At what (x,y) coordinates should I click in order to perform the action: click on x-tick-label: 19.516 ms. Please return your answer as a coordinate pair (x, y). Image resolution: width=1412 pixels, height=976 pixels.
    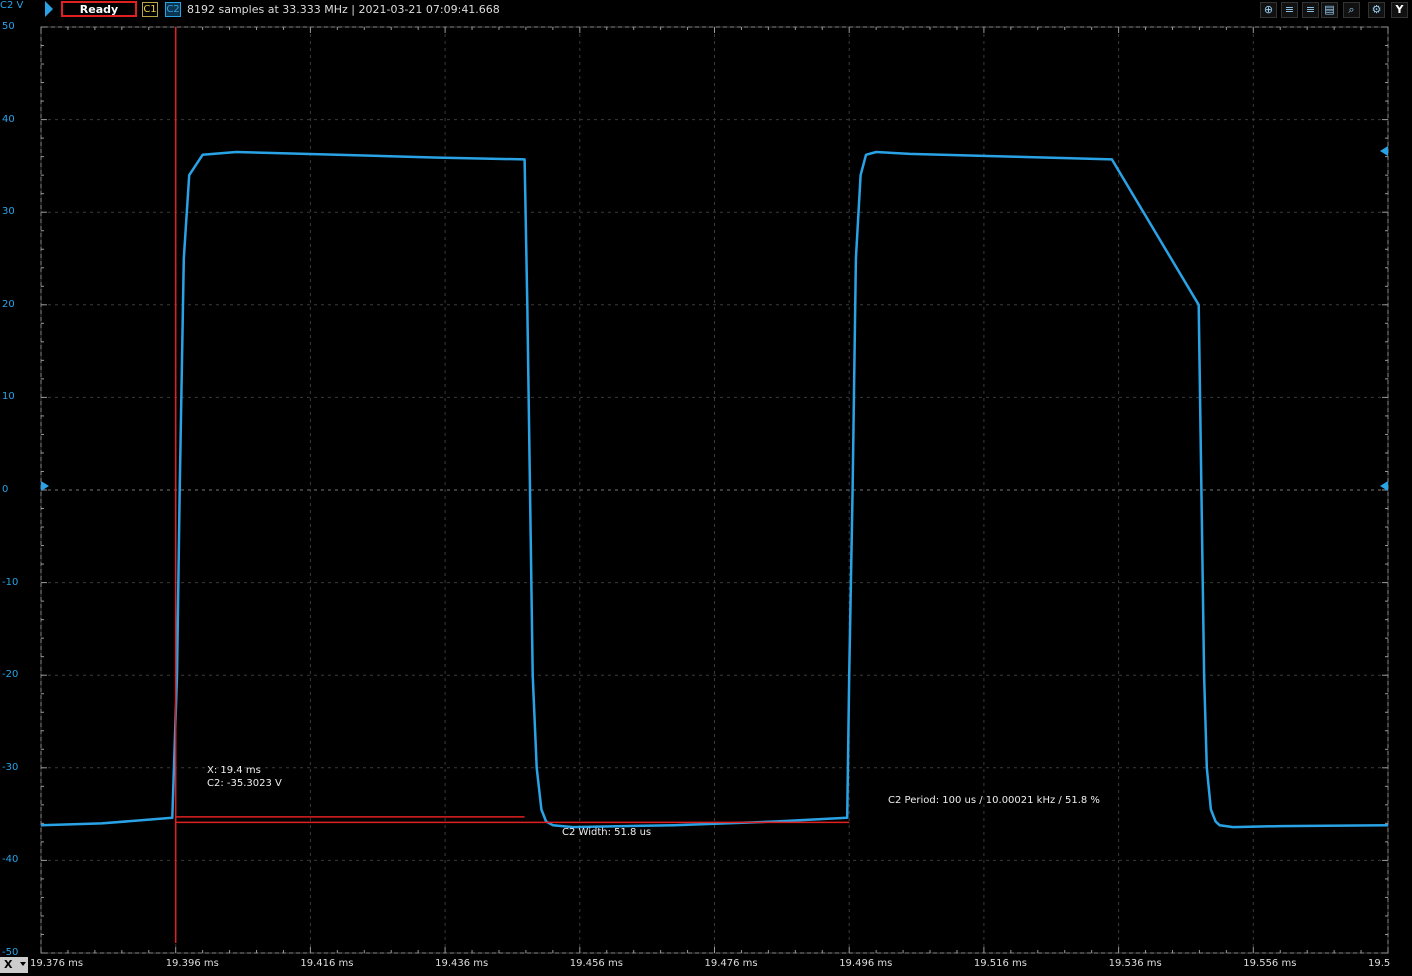
    Looking at the image, I should click on (1000, 963).